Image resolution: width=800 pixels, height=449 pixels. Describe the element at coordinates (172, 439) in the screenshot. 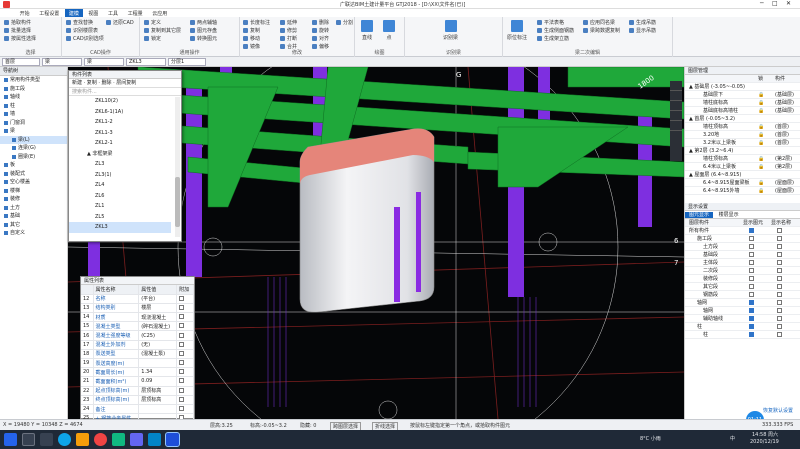

I see `gtj-app-icon` at that location.